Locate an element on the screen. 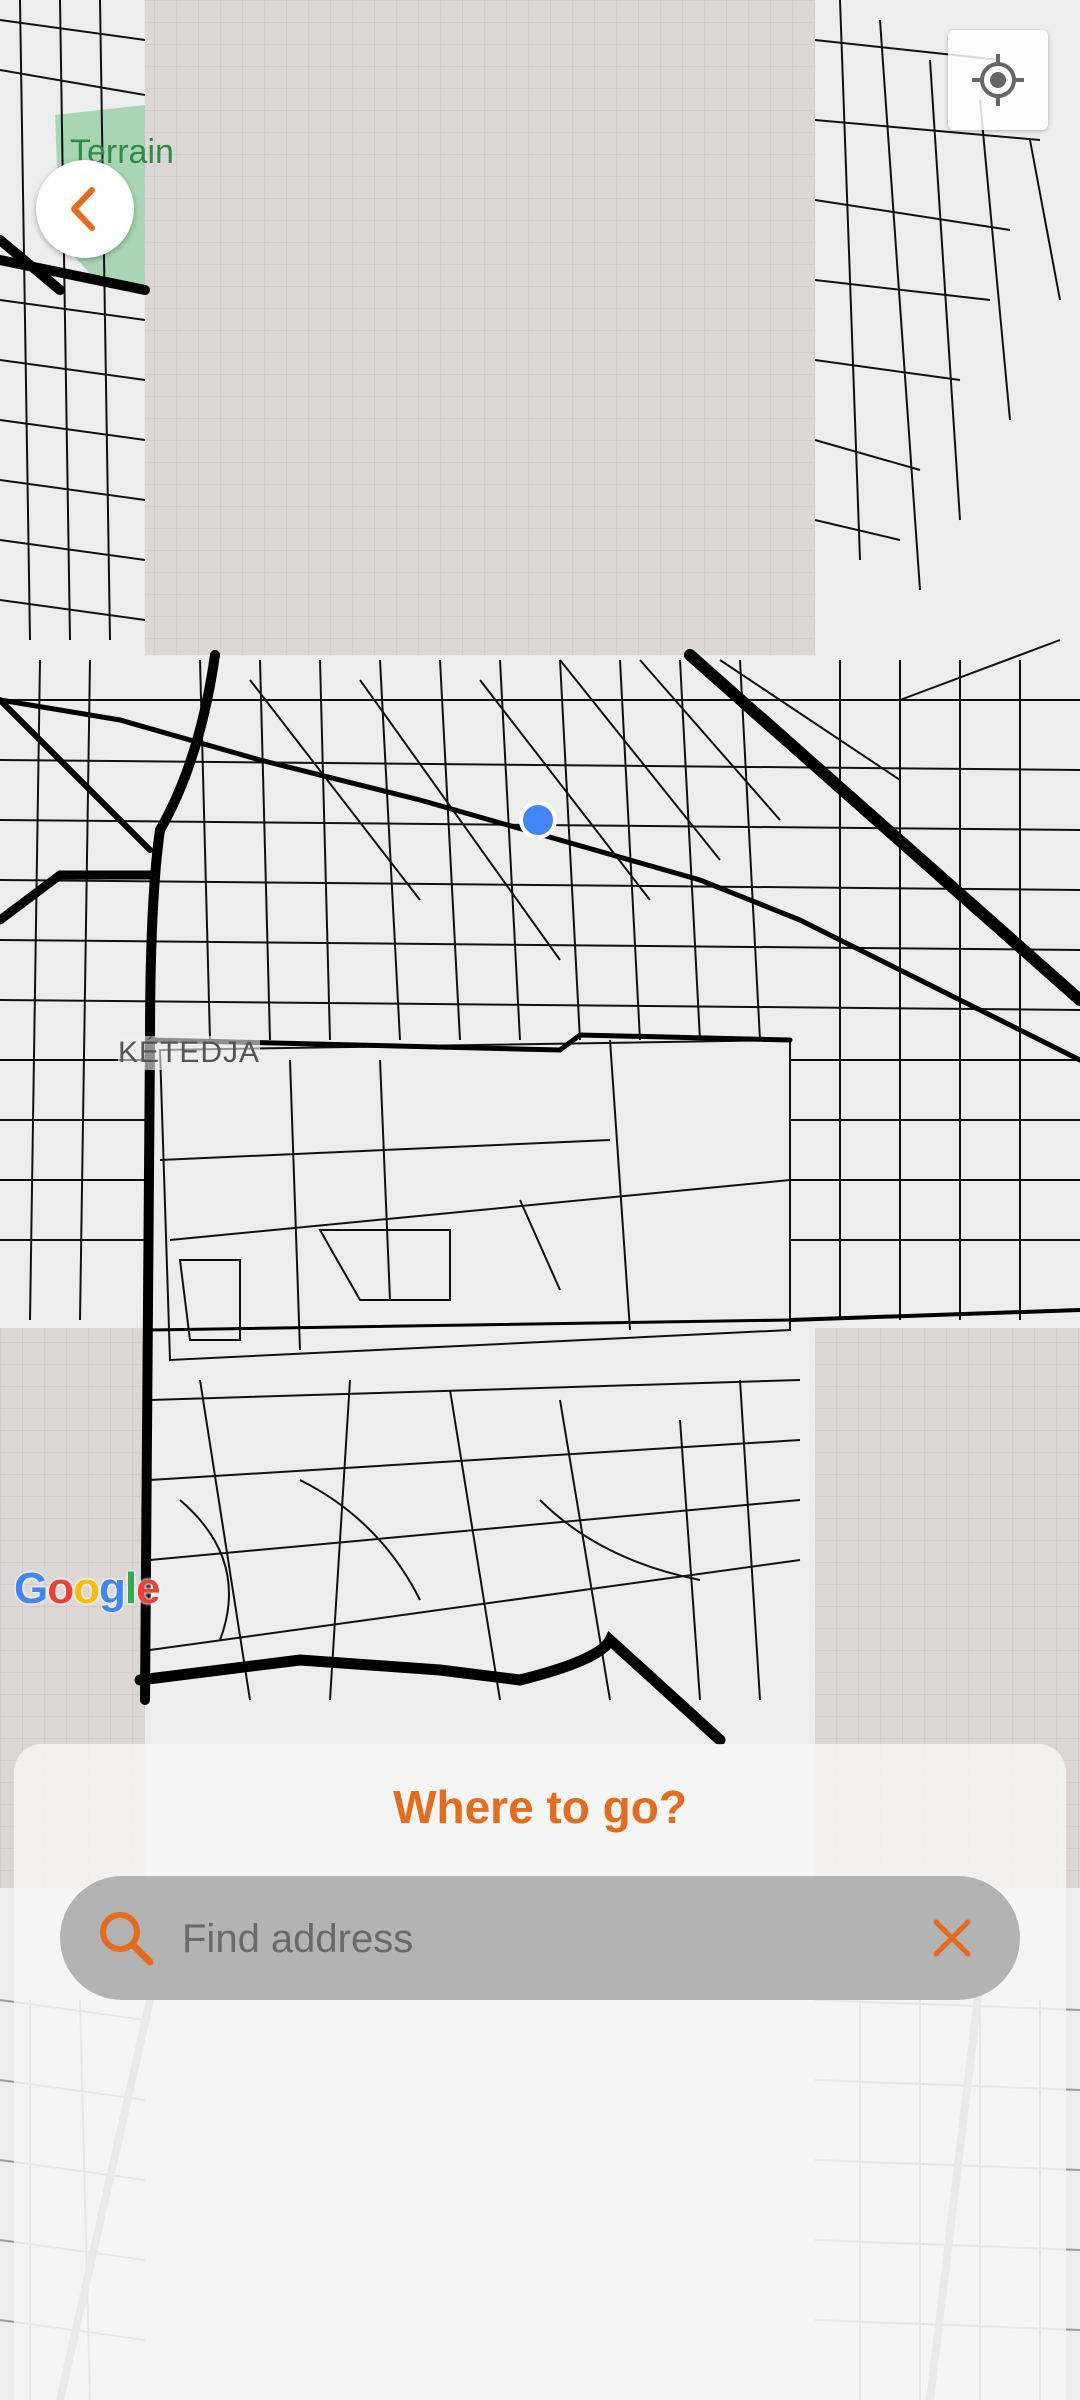  sheet-title: Where to go? is located at coordinates (540, 1807).